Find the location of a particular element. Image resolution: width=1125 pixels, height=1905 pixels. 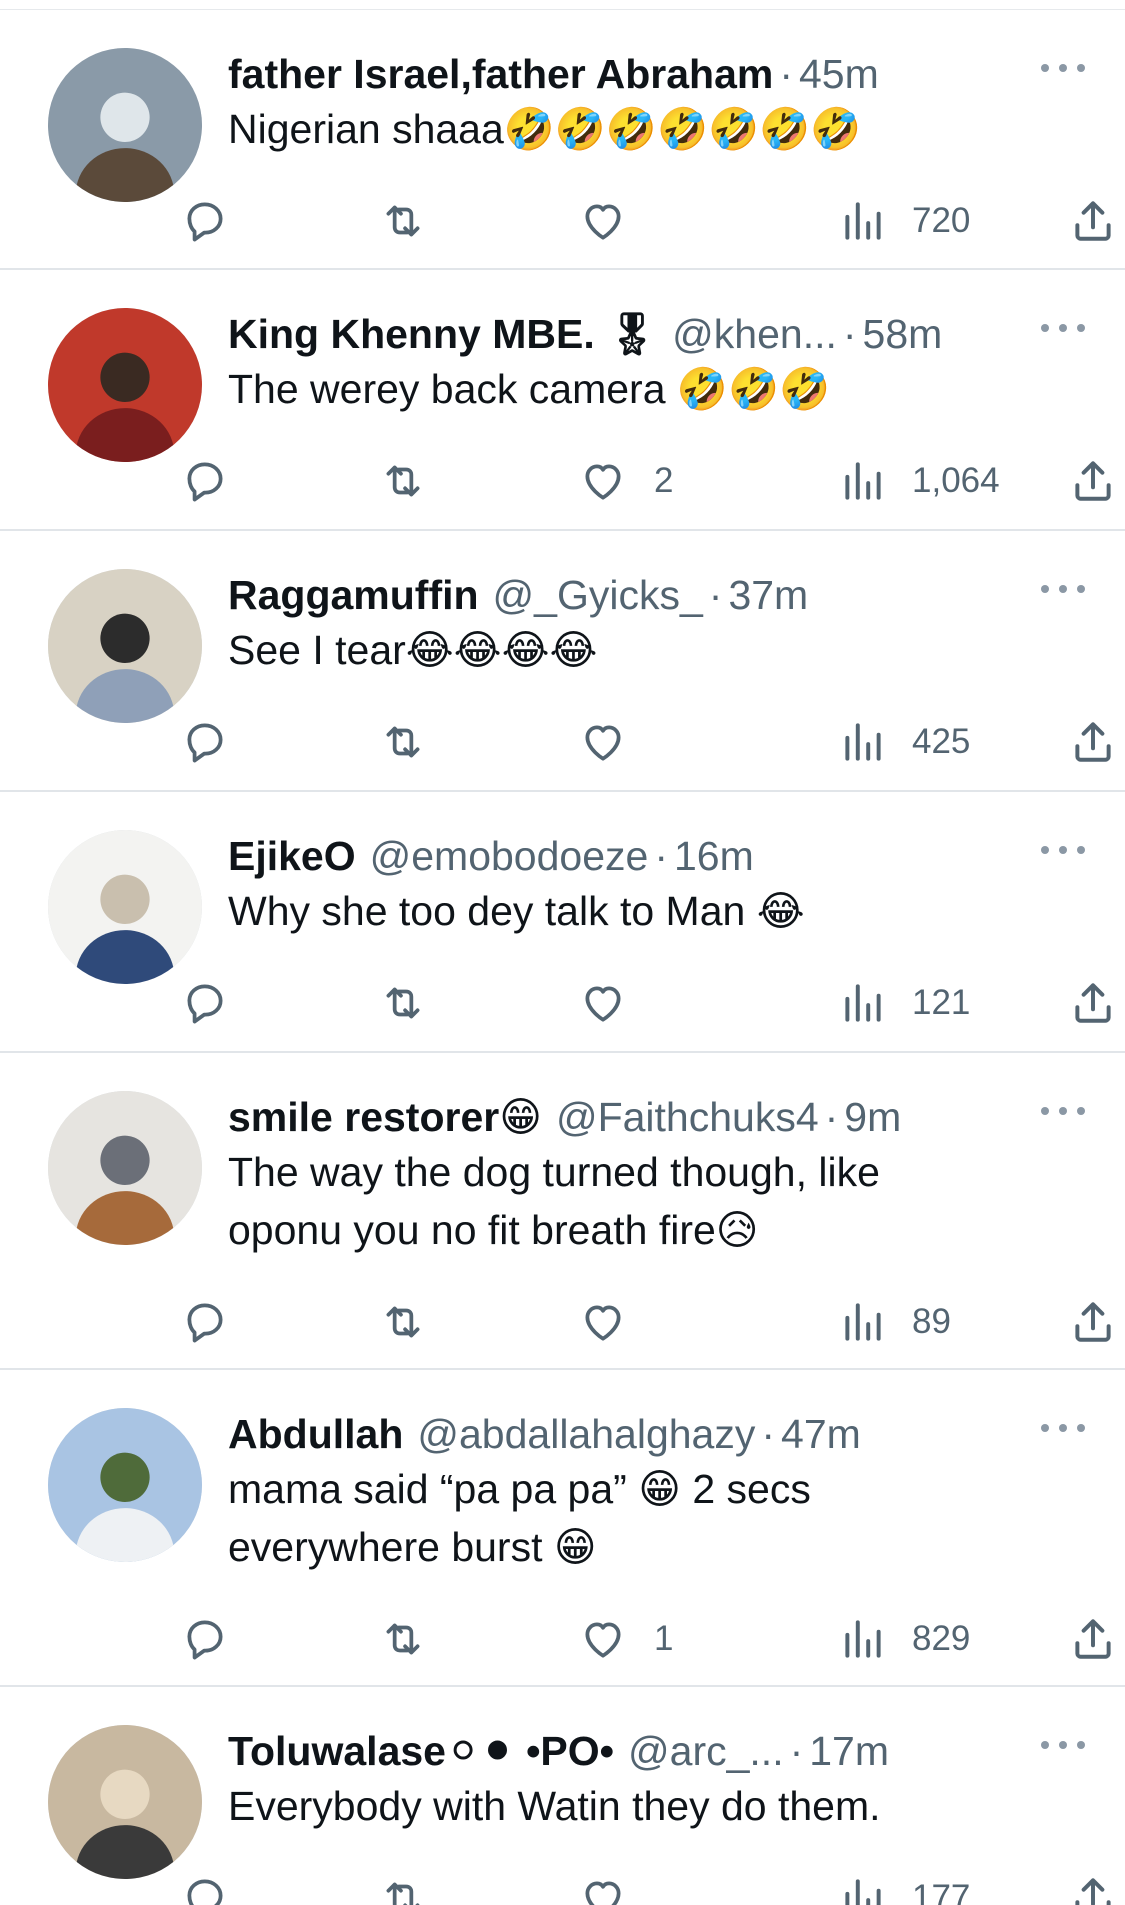

heart-icon is located at coordinates (603, 222).